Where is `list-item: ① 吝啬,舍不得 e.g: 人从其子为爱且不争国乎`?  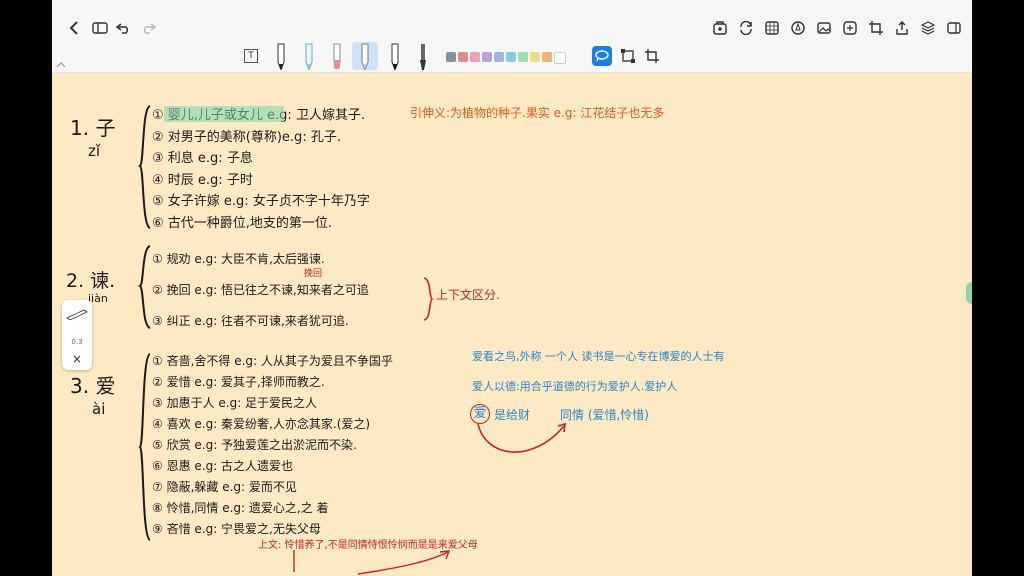 list-item: ① 吝啬,舍不得 e.g: 人从其子为爱且不争国乎 is located at coordinates (272, 361).